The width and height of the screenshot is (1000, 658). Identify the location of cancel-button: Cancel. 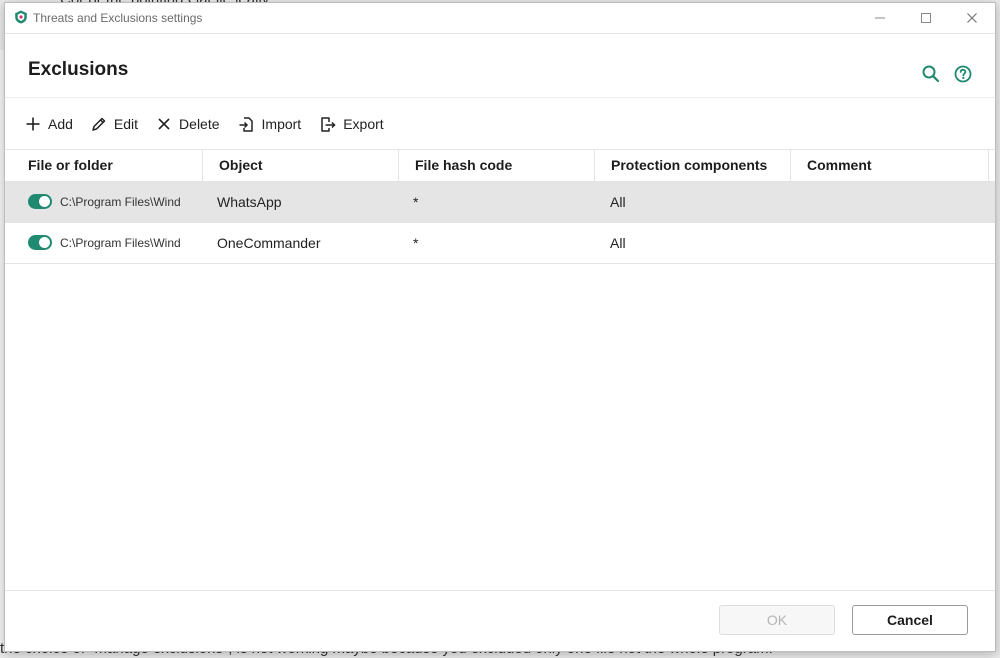
(910, 620).